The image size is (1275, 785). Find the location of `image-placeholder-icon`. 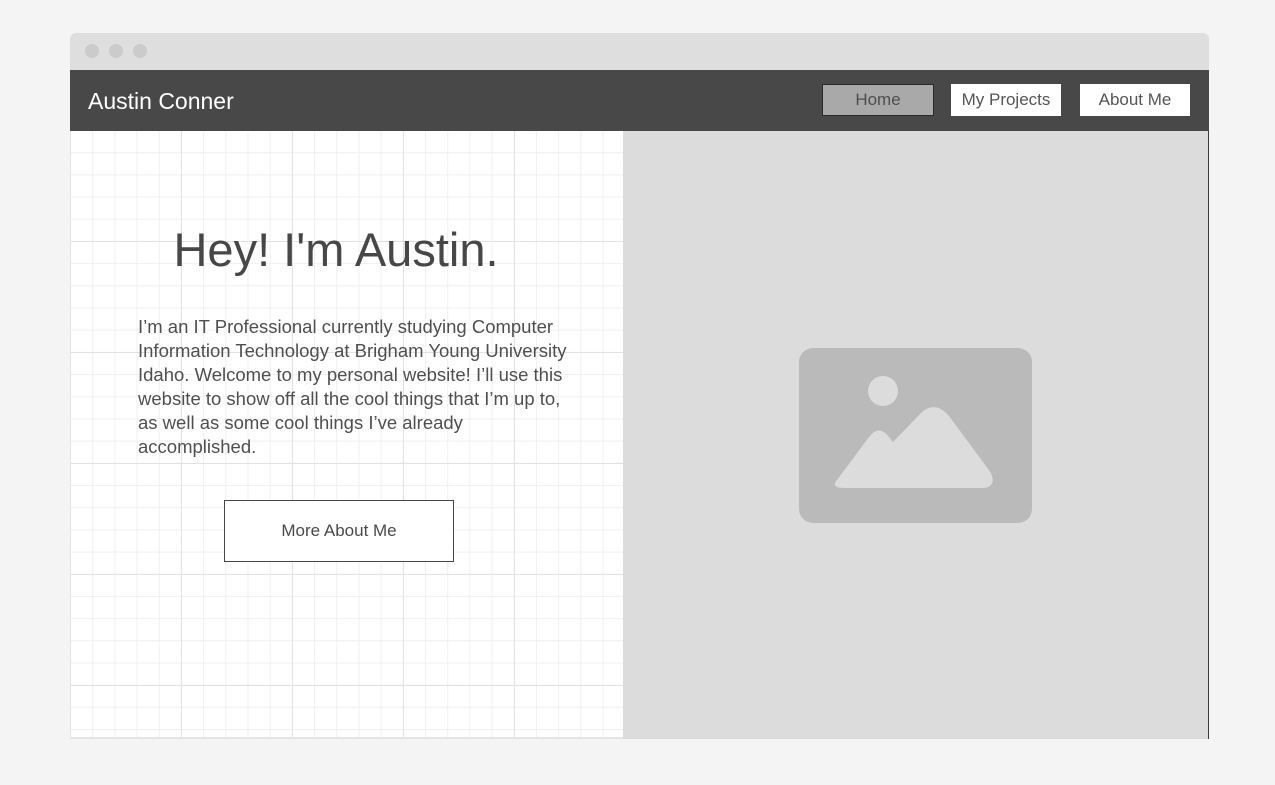

image-placeholder-icon is located at coordinates (915, 435).